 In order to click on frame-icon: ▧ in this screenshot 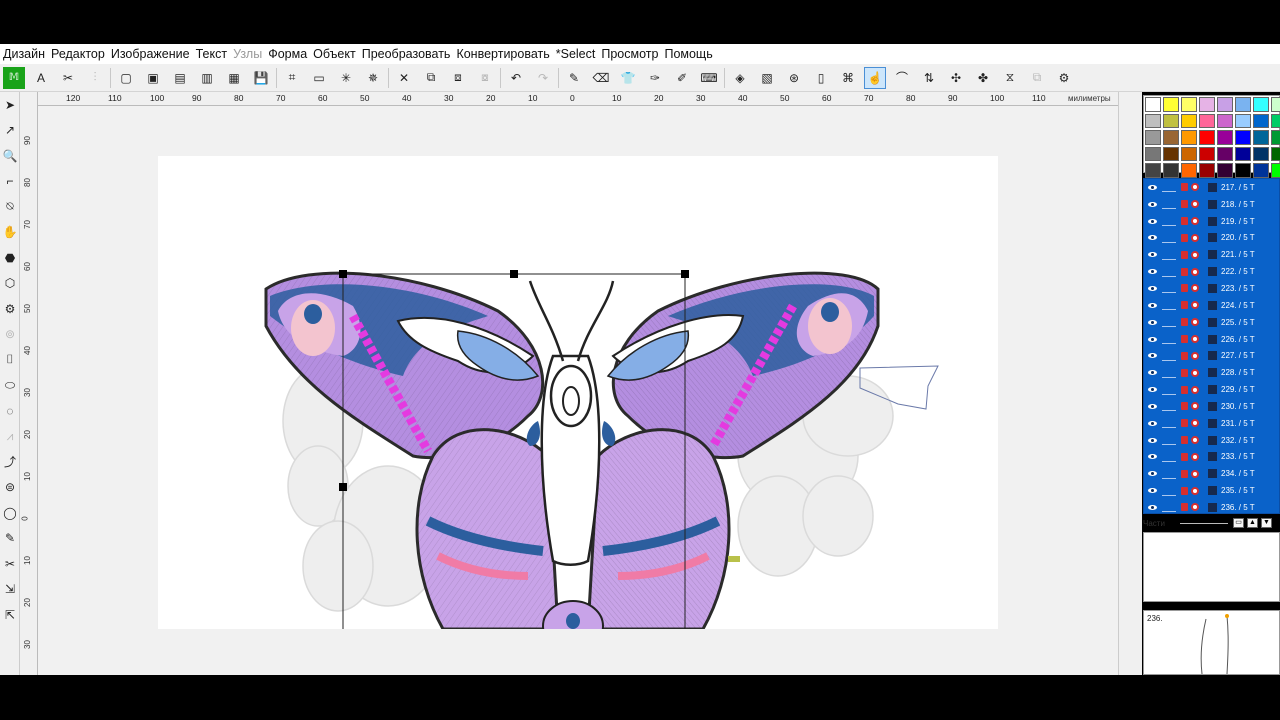, I will do `click(767, 78)`.